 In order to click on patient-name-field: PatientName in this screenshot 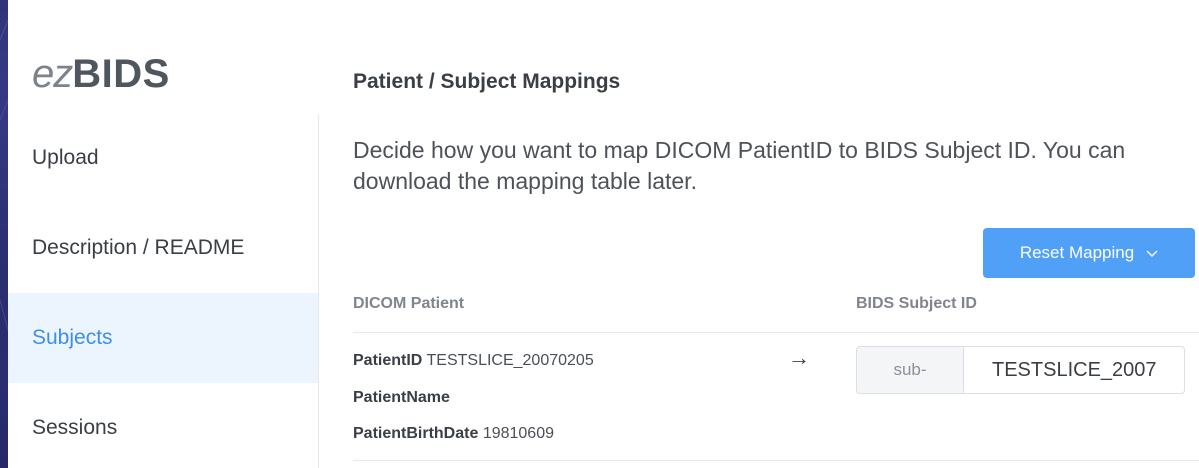, I will do `click(401, 398)`.